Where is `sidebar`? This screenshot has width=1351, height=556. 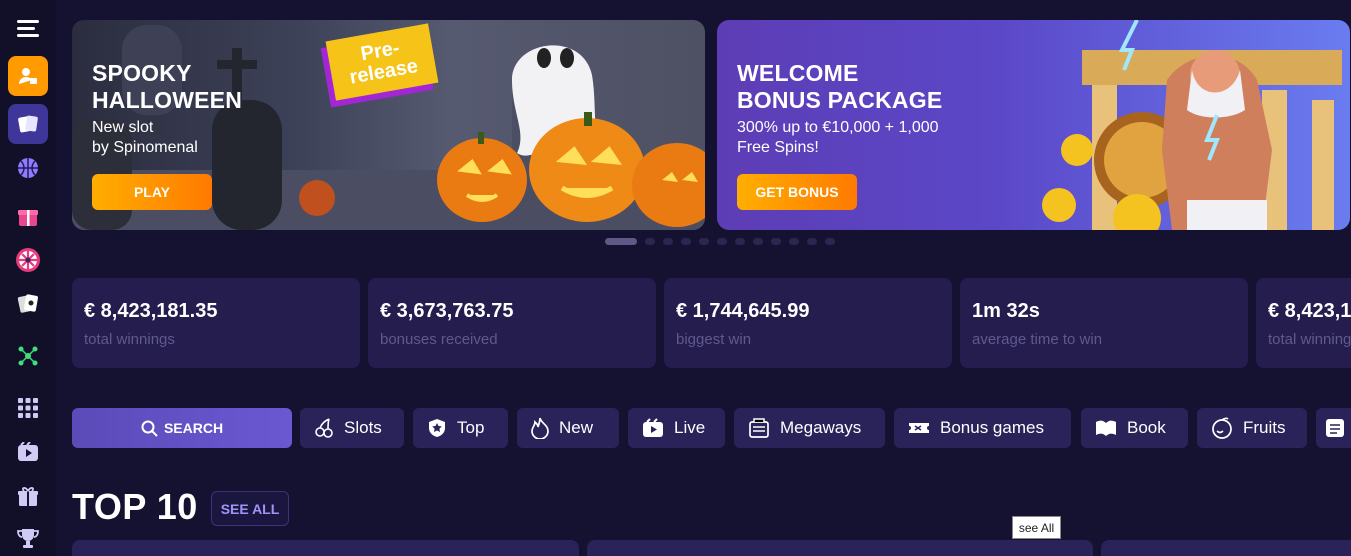 sidebar is located at coordinates (28, 278).